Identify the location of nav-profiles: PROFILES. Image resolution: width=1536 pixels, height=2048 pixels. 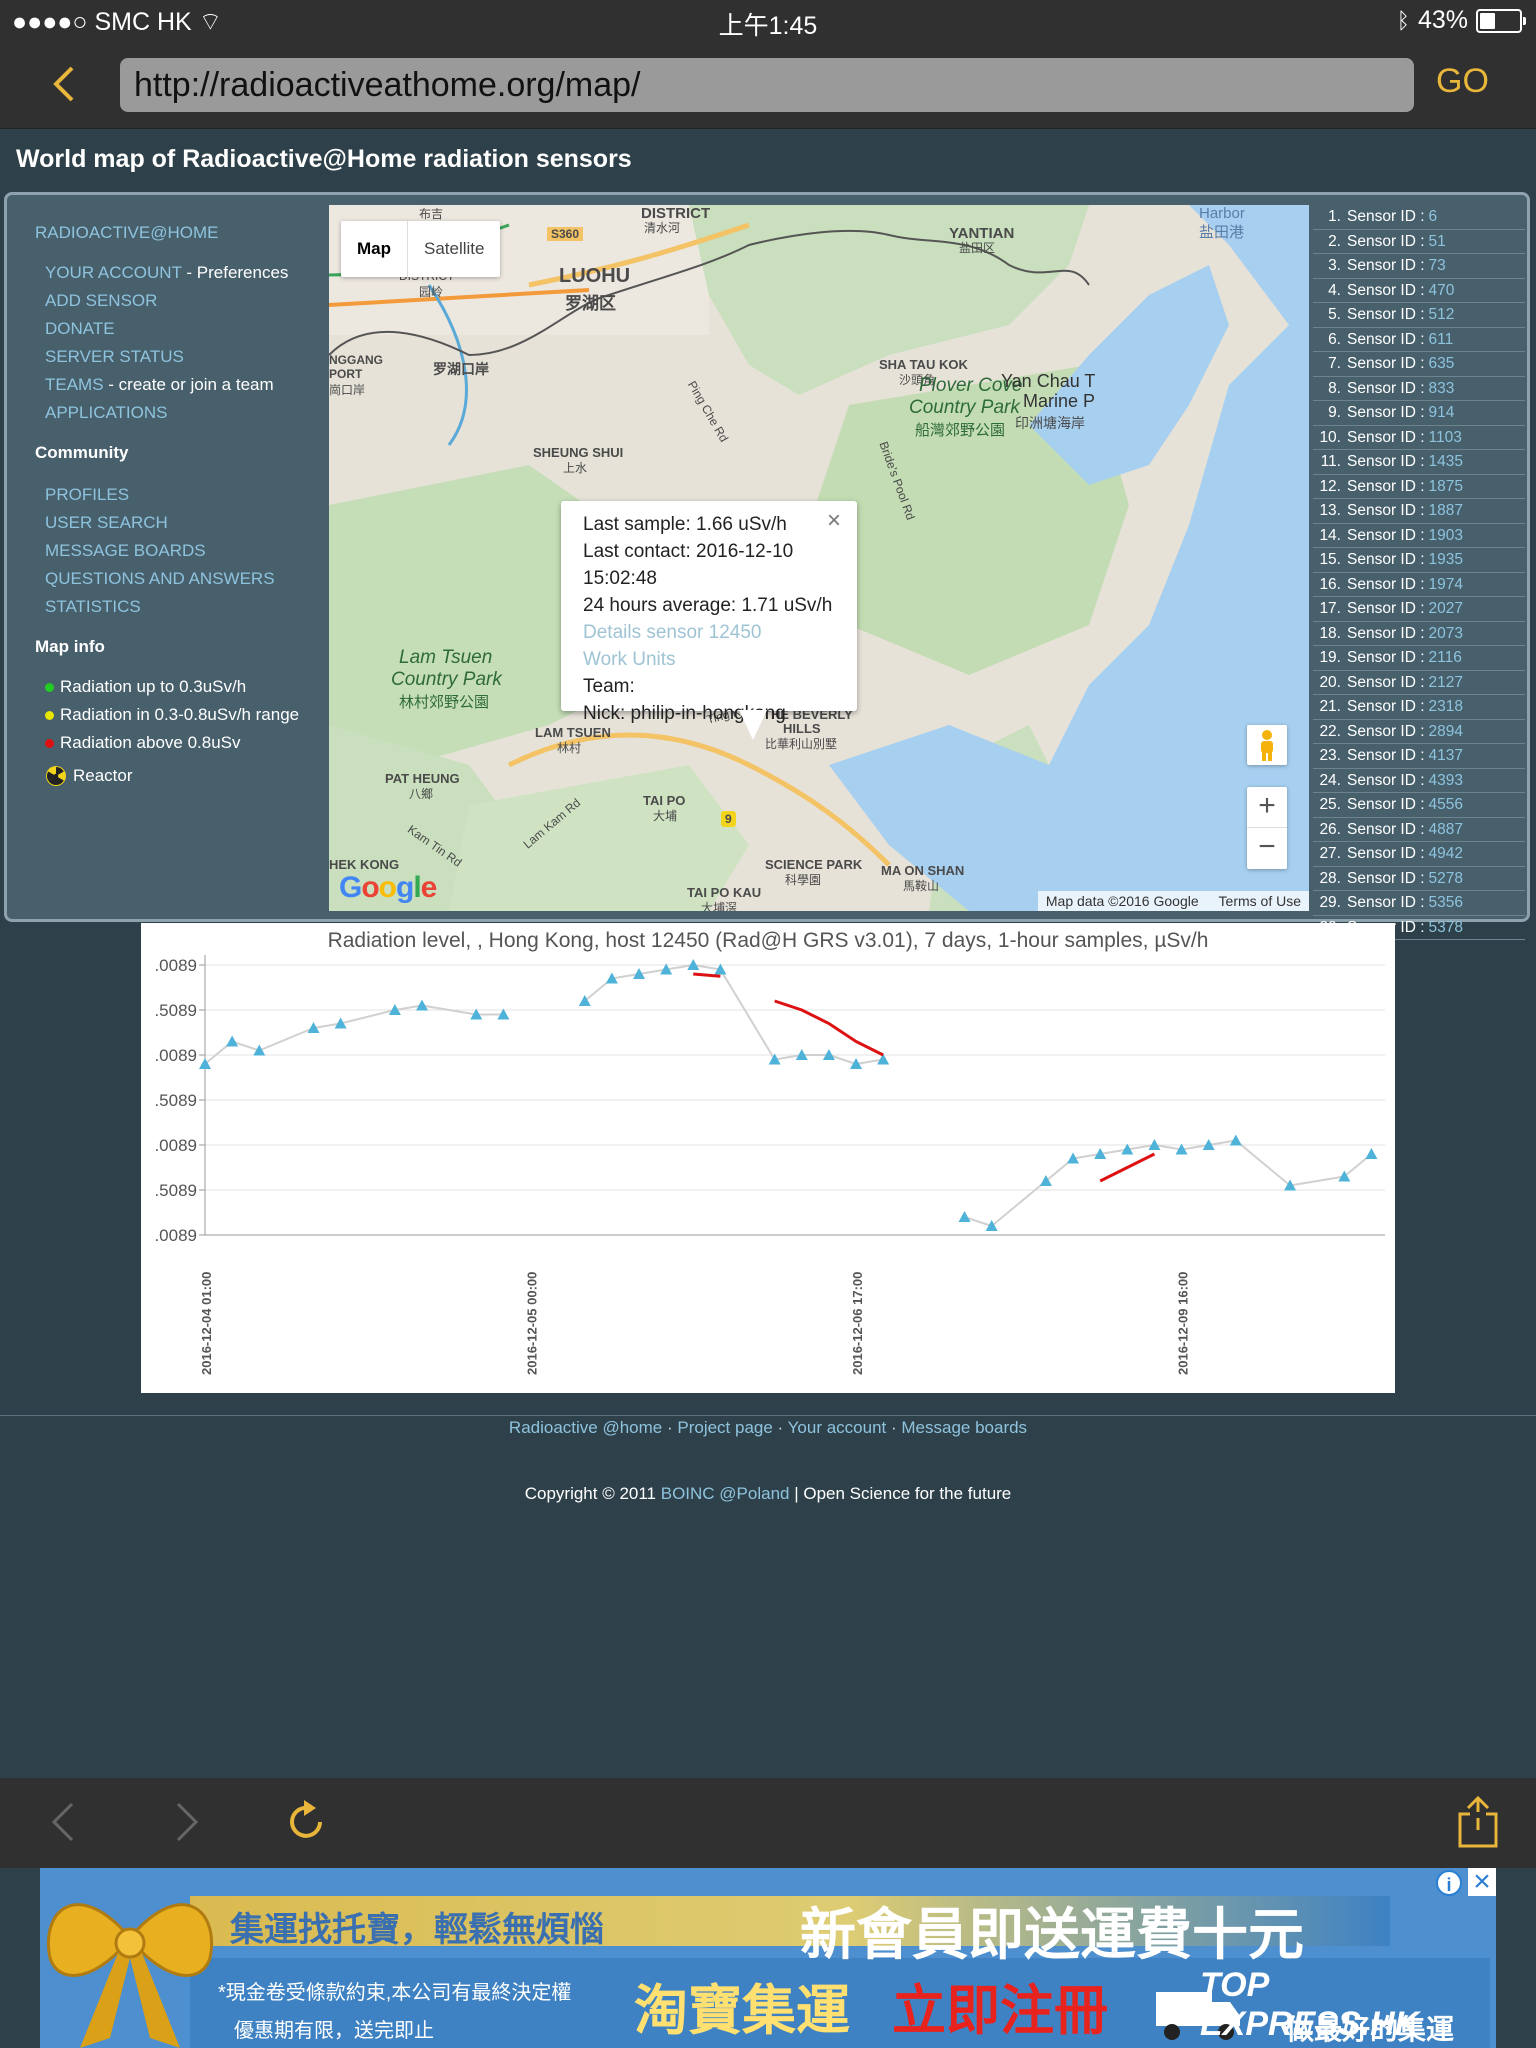
(87, 495).